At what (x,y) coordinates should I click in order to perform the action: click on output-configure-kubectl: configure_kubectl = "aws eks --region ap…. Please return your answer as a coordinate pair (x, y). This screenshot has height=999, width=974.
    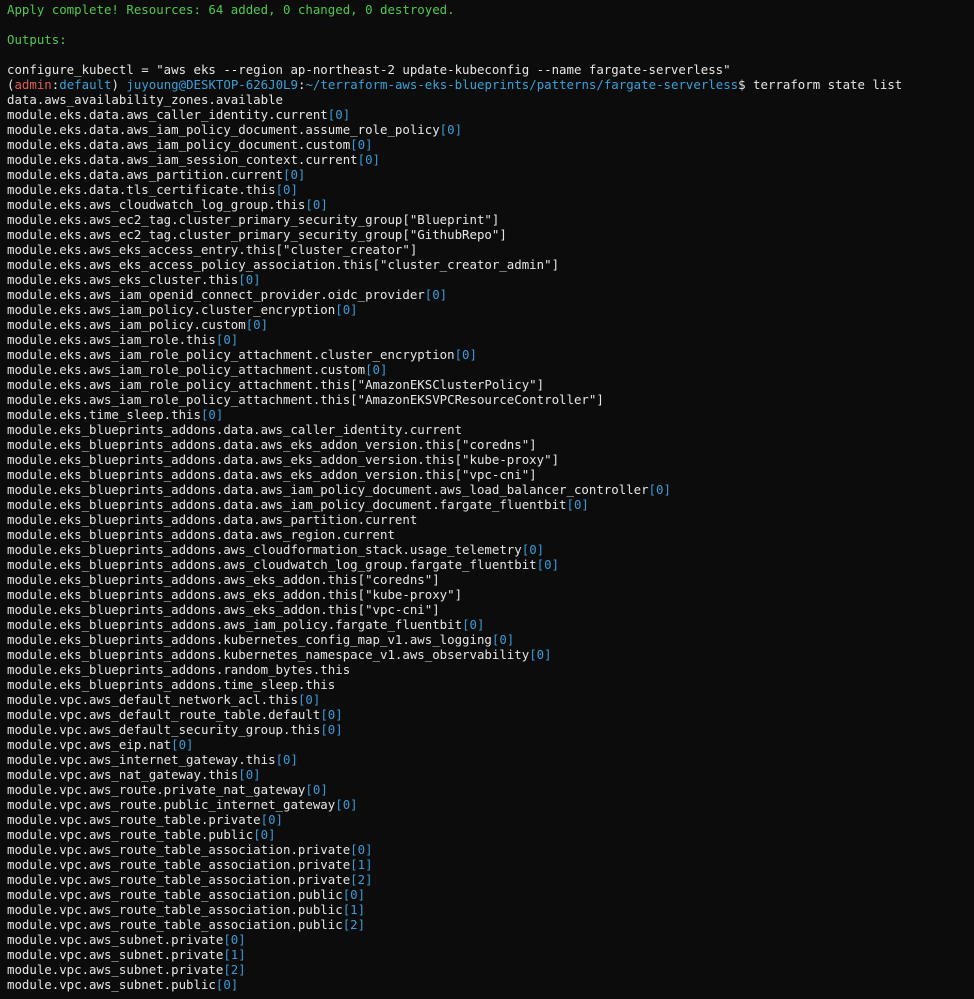
    Looking at the image, I should click on (369, 69).